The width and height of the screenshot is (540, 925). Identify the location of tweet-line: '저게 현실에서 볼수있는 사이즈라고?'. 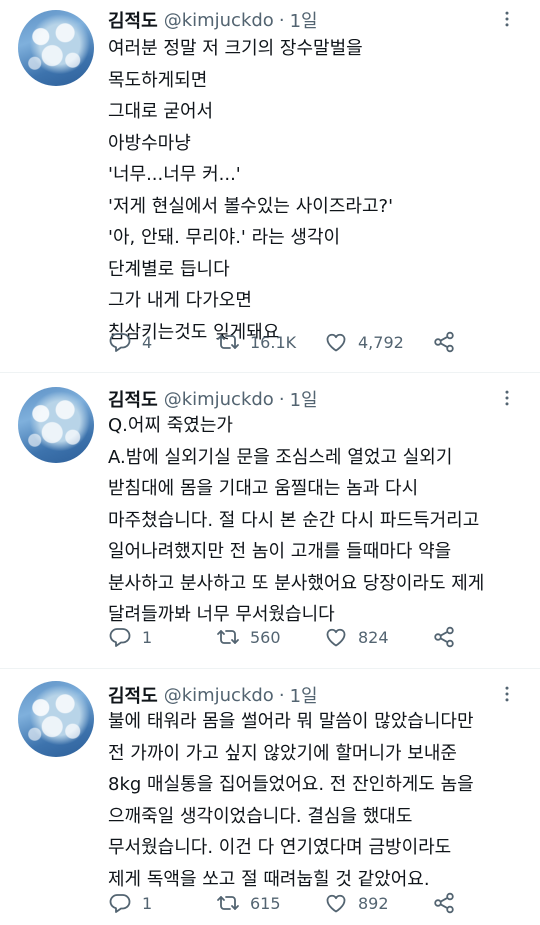
(251, 206).